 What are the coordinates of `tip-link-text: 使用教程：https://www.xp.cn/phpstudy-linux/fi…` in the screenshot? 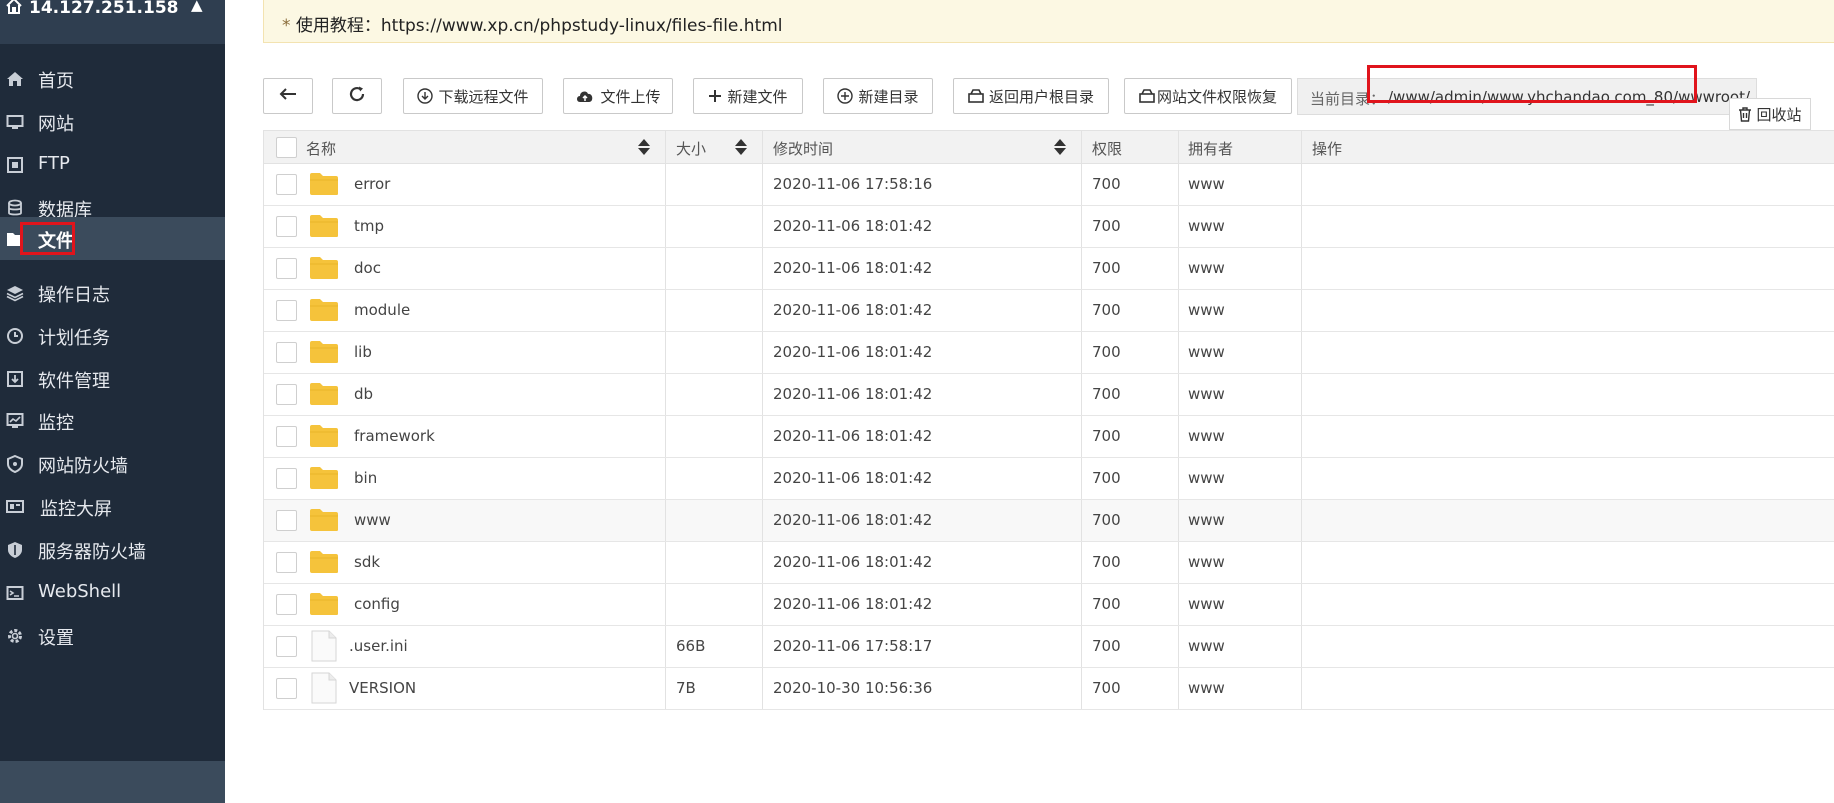 It's located at (537, 26).